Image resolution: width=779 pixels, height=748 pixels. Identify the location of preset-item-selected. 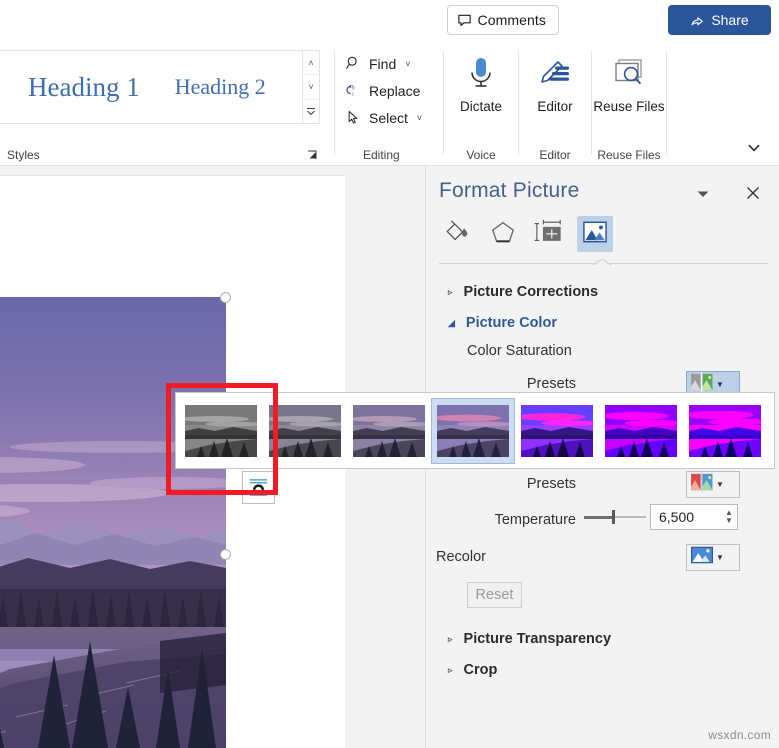
(473, 430).